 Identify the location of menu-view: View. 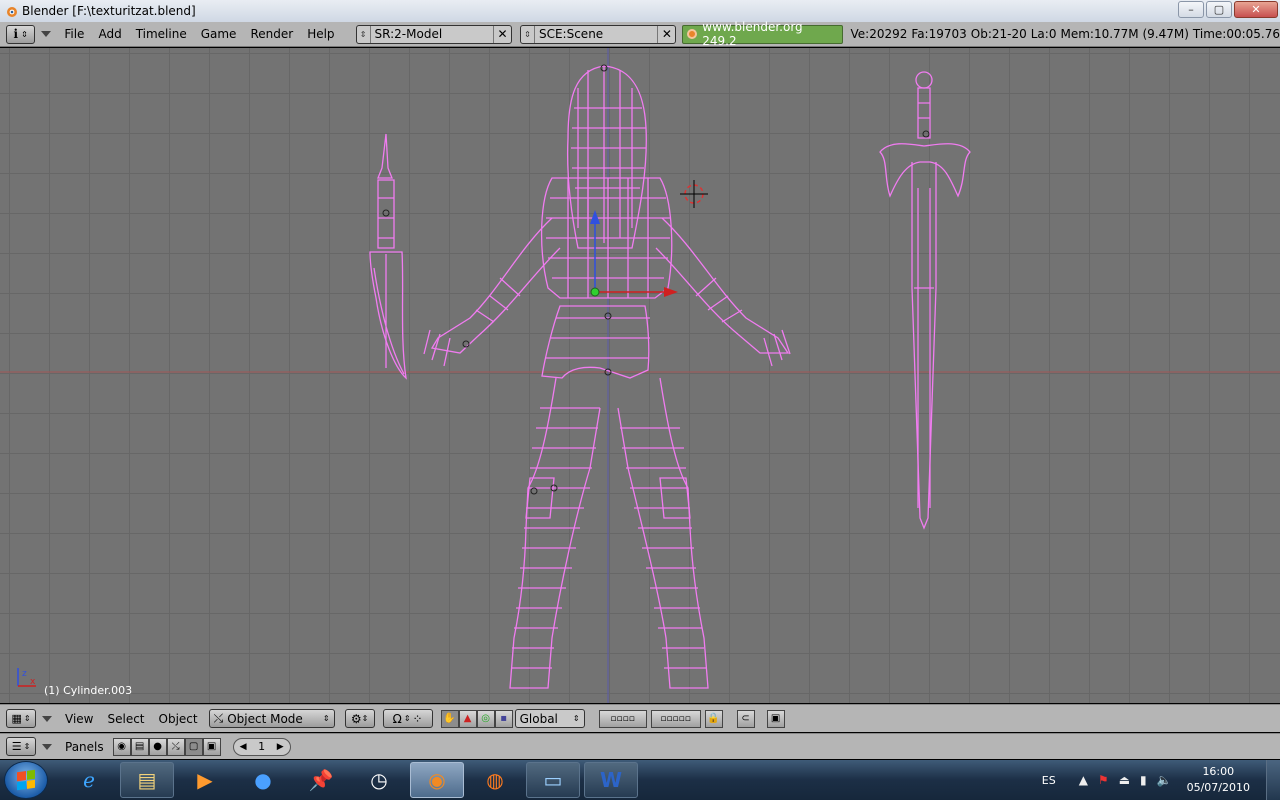
(79, 719).